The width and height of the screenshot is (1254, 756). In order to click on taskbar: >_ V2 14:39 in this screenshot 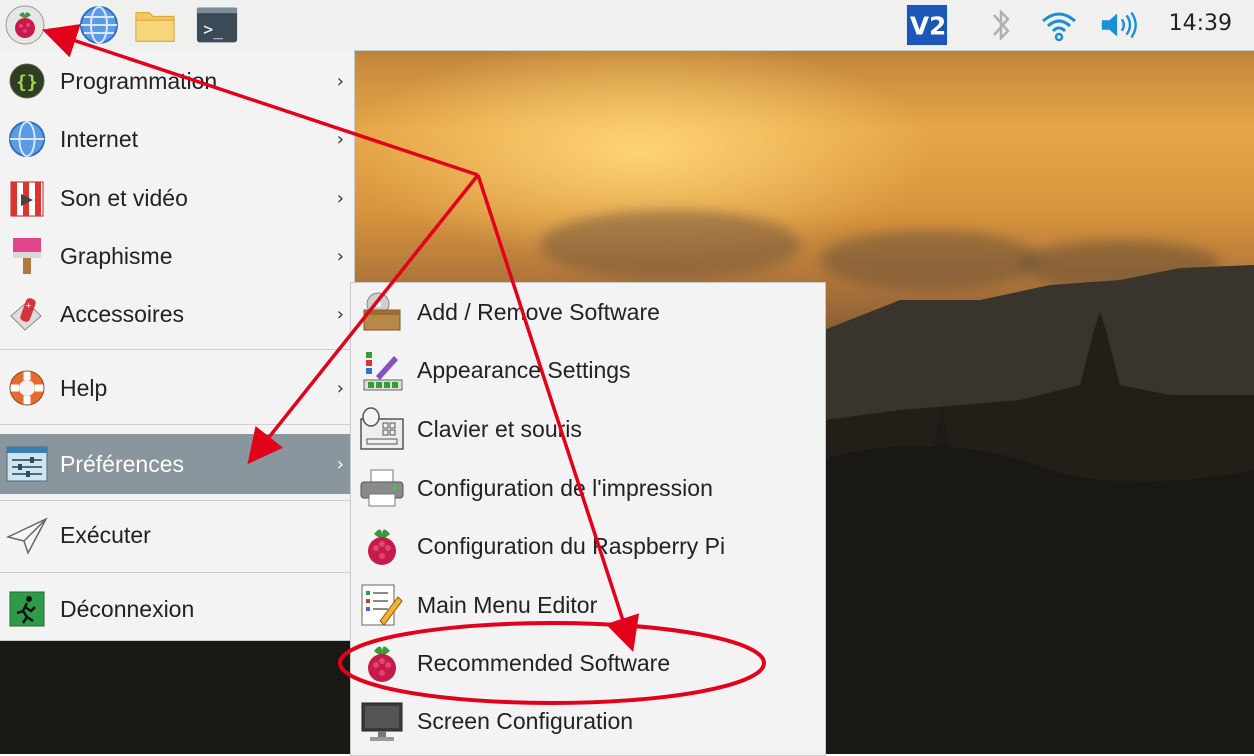, I will do `click(627, 25)`.